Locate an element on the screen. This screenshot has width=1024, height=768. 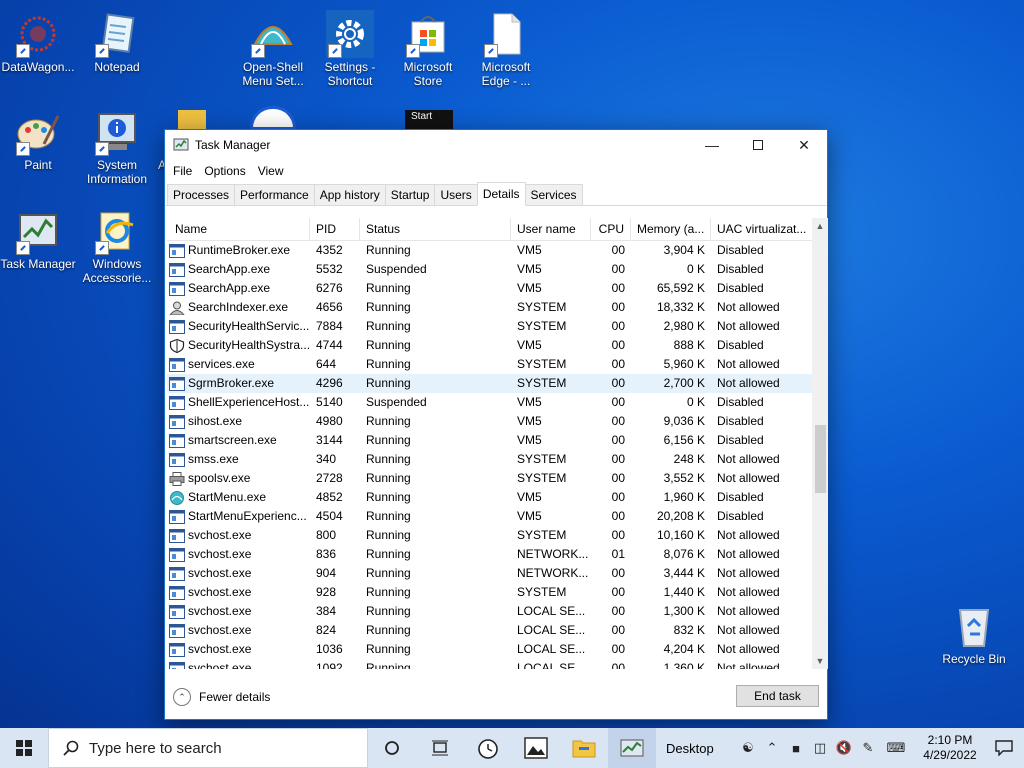
close-button: ✕ is located at coordinates (804, 145).